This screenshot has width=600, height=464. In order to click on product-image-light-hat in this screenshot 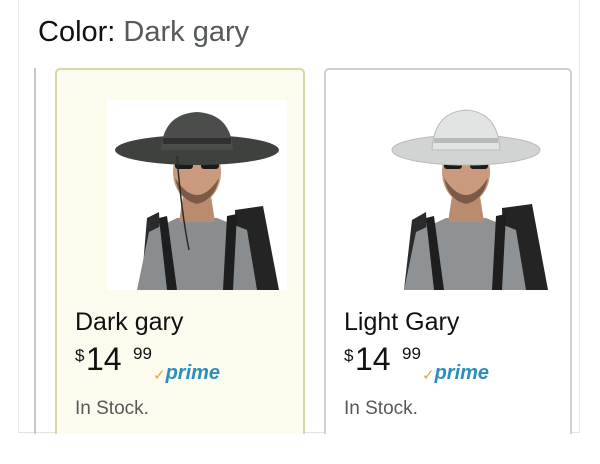, I will do `click(466, 195)`.